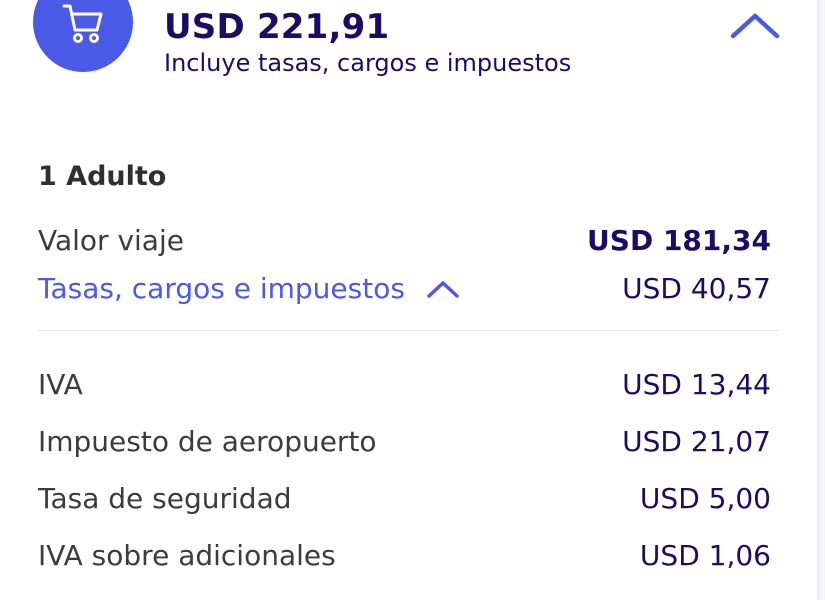 The width and height of the screenshot is (825, 600). I want to click on total-price: USD 221,91, so click(277, 27).